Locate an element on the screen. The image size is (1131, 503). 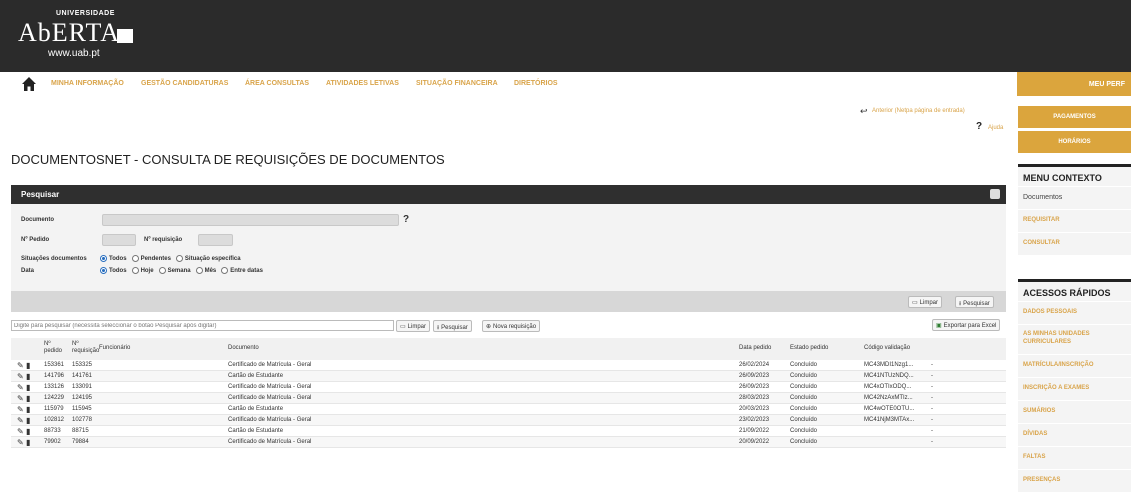
back-arrow-icon: ↩ is located at coordinates (864, 111).